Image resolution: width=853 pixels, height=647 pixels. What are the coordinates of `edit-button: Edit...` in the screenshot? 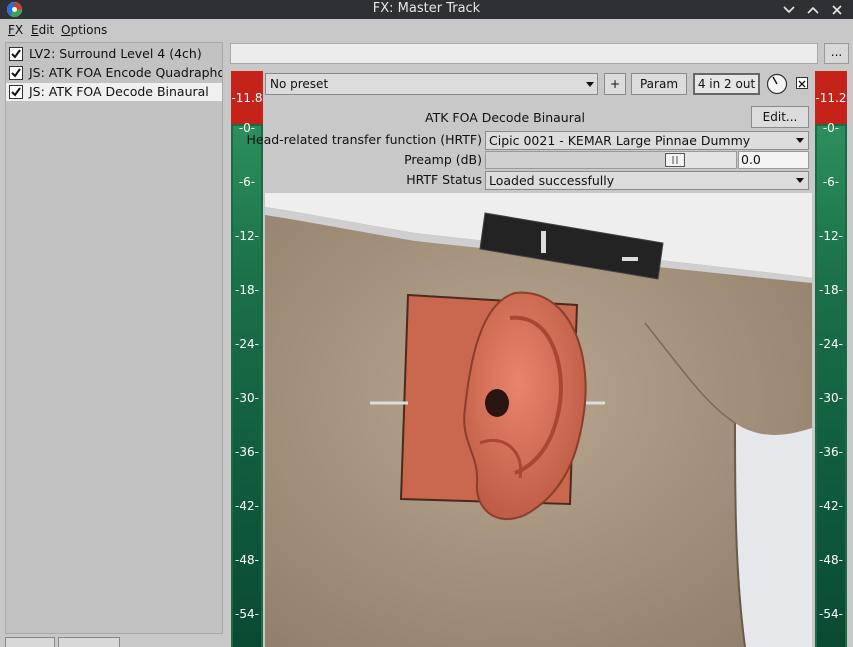 It's located at (780, 117).